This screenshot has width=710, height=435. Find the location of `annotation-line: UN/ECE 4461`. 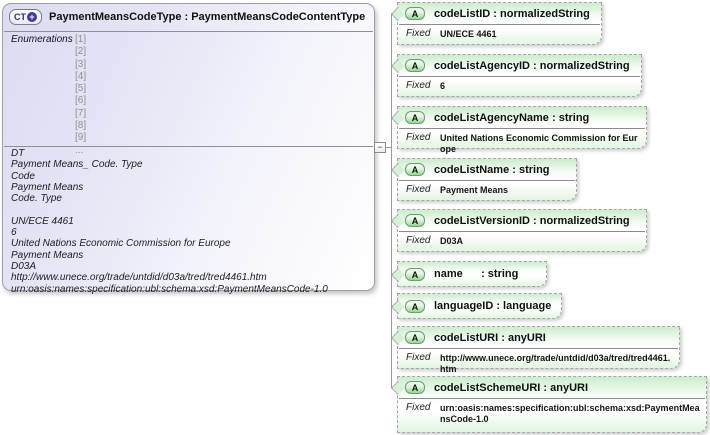

annotation-line: UN/ECE 4461 is located at coordinates (42, 221).